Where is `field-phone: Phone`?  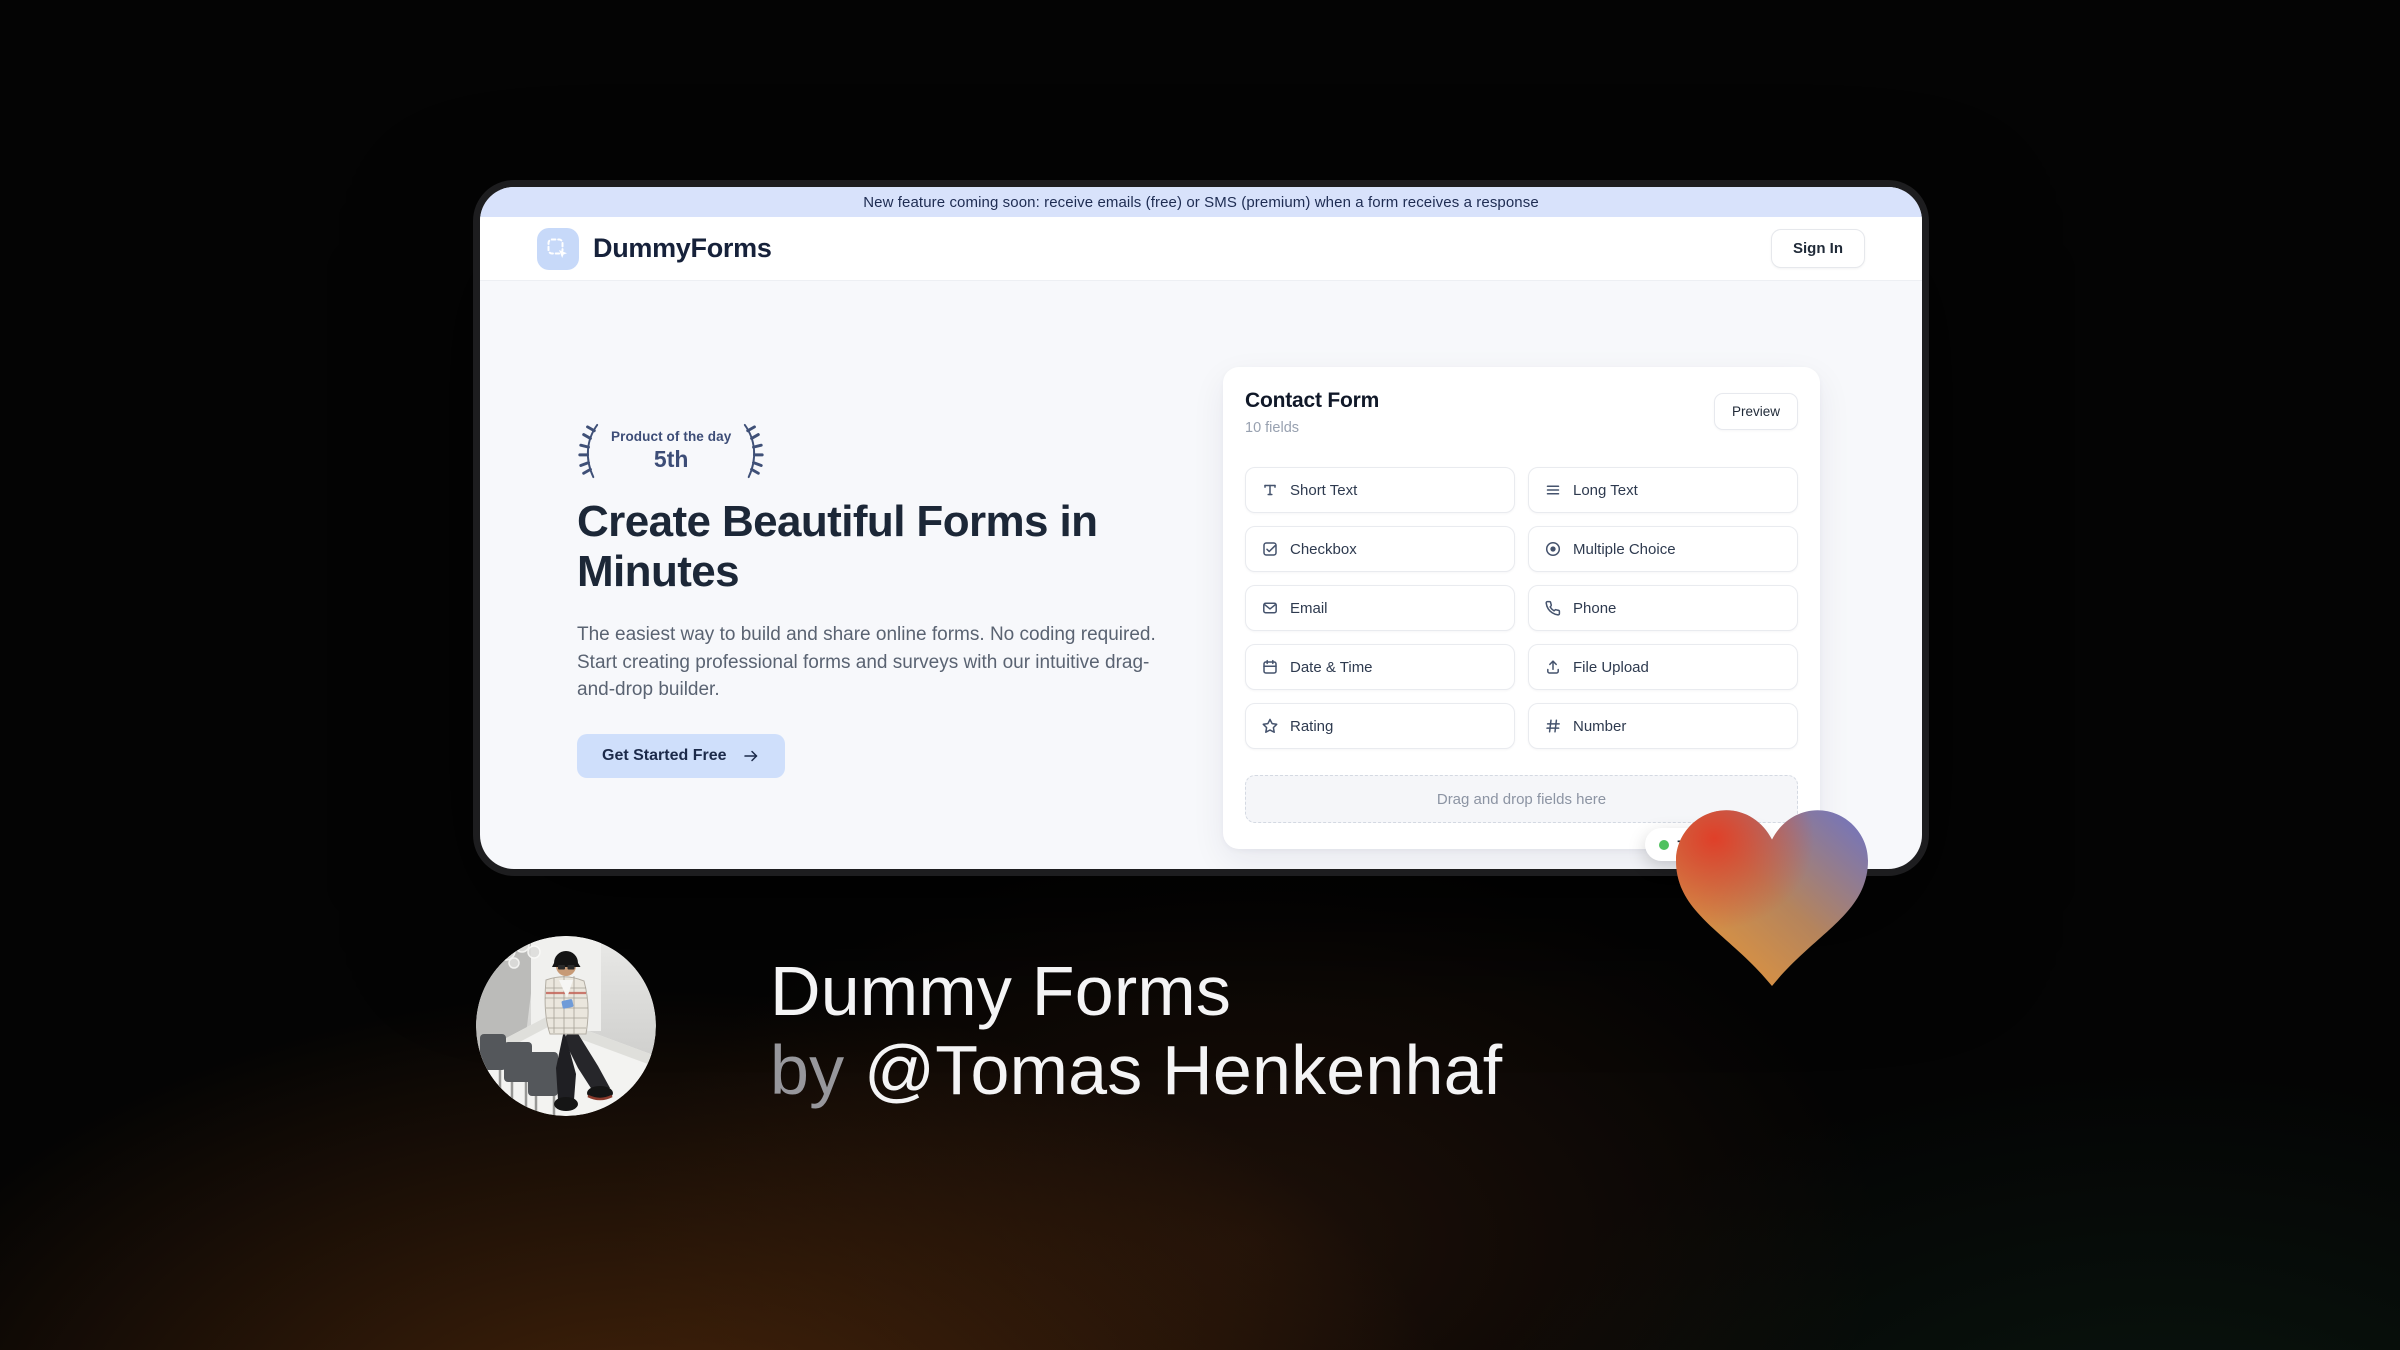 field-phone: Phone is located at coordinates (1663, 608).